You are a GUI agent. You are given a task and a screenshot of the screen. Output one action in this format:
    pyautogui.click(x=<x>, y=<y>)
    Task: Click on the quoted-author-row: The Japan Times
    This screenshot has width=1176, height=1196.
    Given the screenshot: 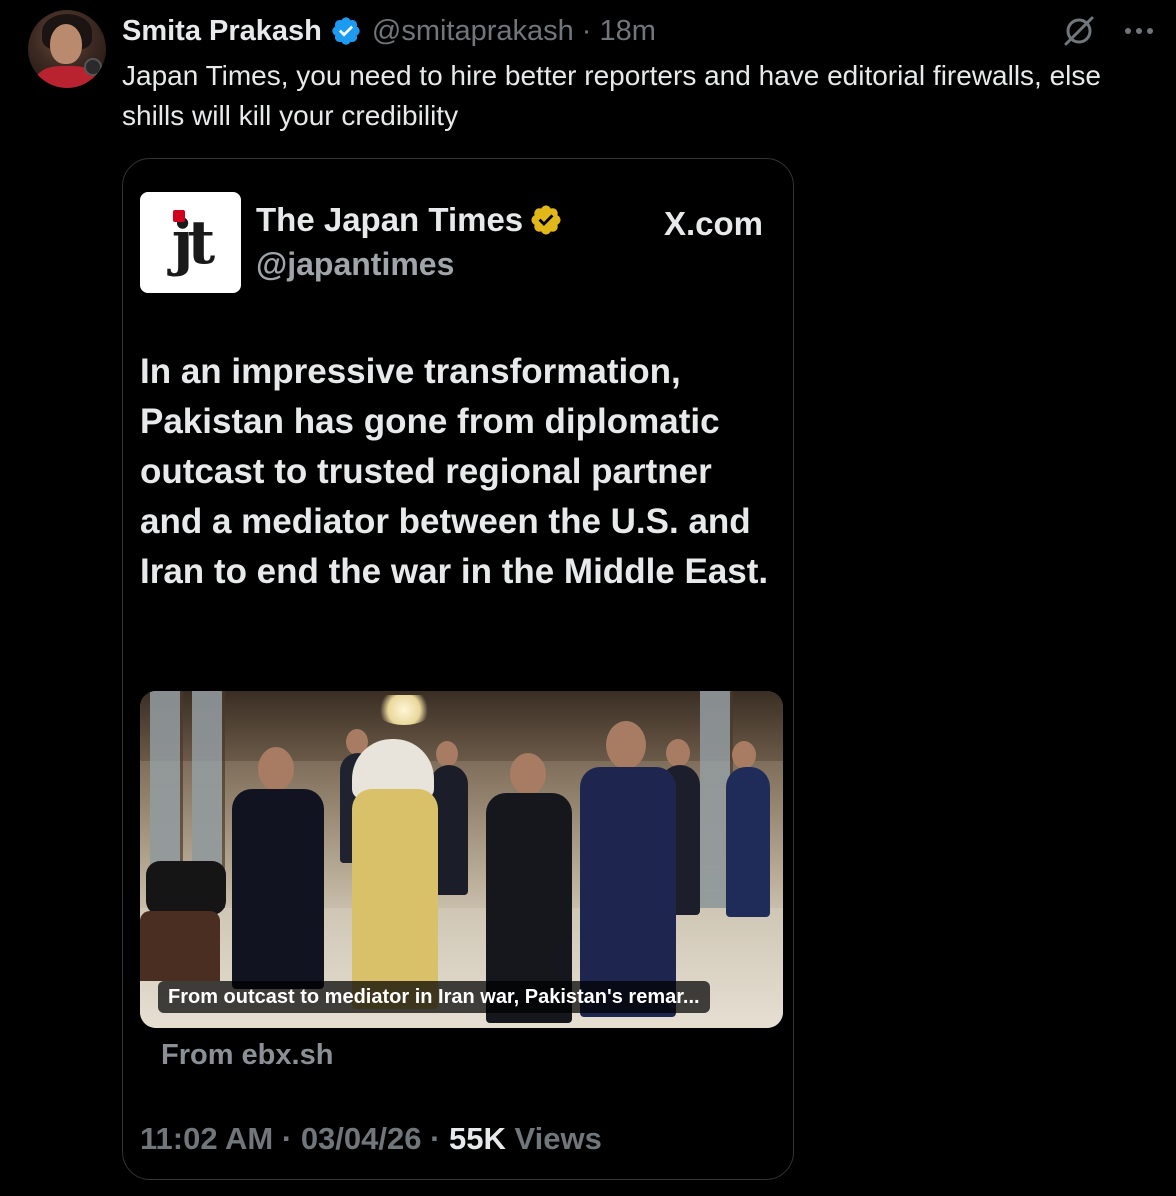 What is the action you would take?
    pyautogui.click(x=409, y=220)
    